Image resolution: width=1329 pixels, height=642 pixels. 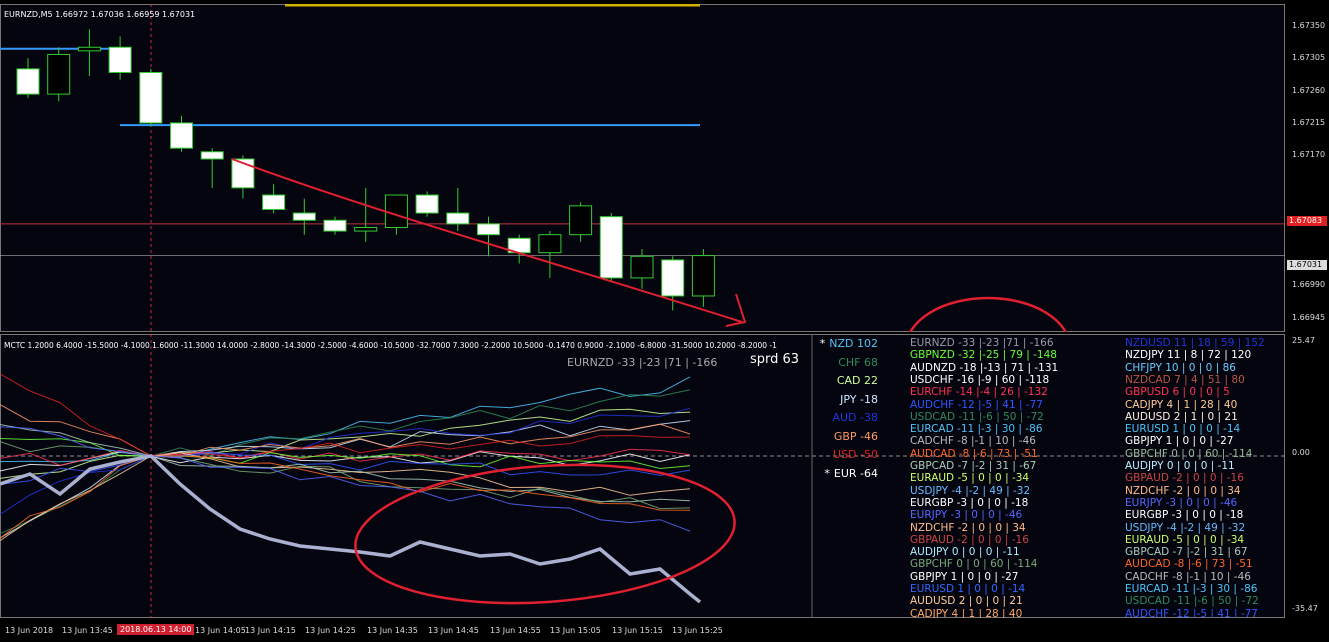 What do you see at coordinates (982, 343) in the screenshot?
I see `pair-row: EURNZD -33 |-23 |71 | -166` at bounding box center [982, 343].